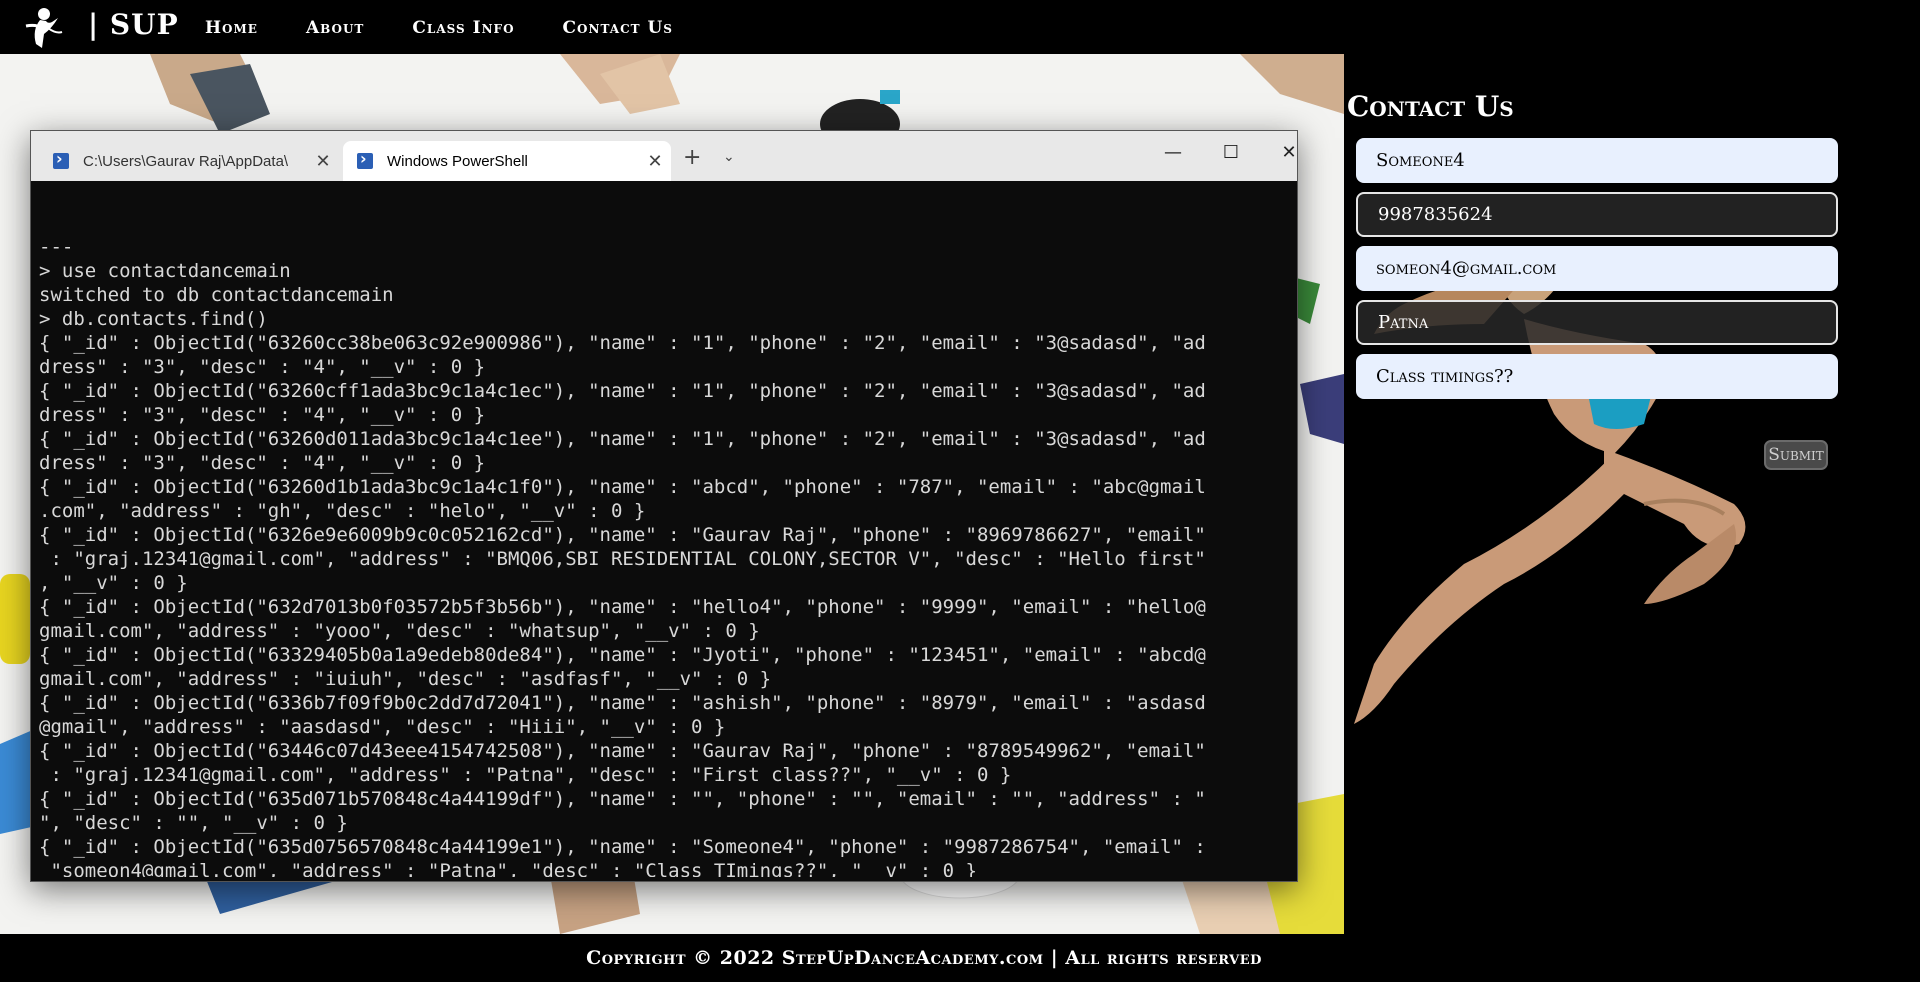 The image size is (1920, 991). What do you see at coordinates (335, 28) in the screenshot?
I see `nav-about: About` at bounding box center [335, 28].